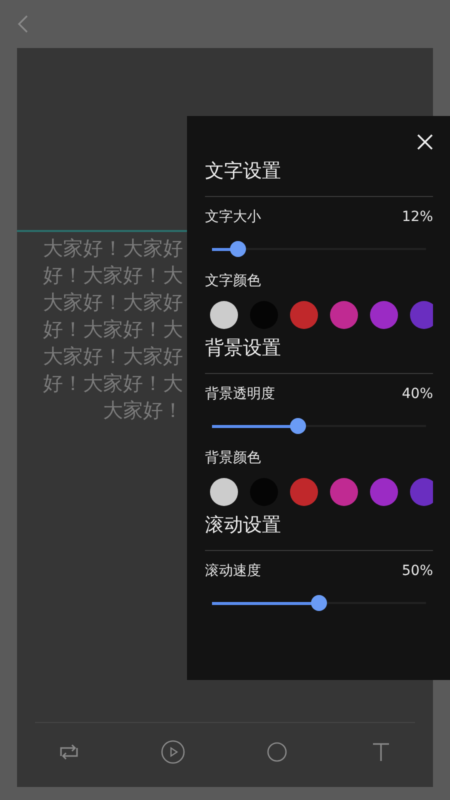 This screenshot has width=450, height=800. I want to click on setting-label: 背景透明度, so click(240, 394).